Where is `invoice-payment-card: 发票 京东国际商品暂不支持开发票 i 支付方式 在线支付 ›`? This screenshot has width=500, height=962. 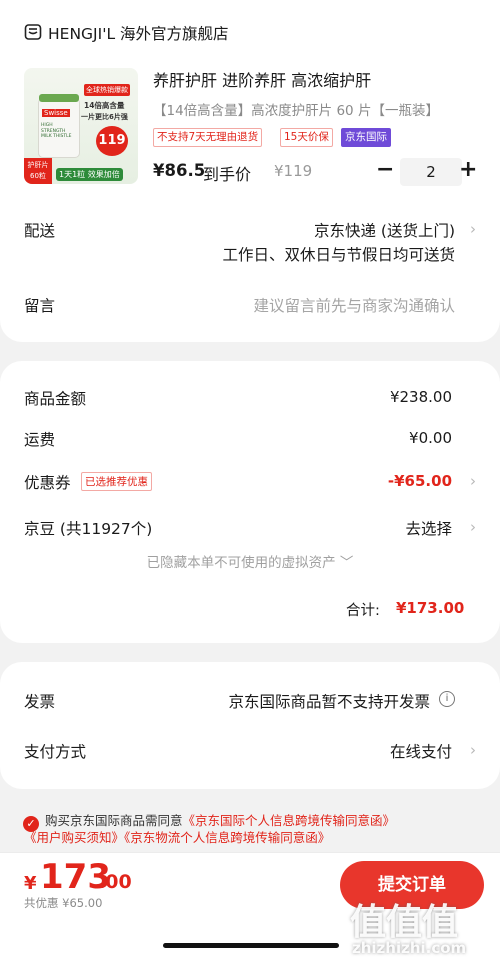 invoice-payment-card: 发票 京东国际商品暂不支持开发票 i 支付方式 在线支付 › is located at coordinates (250, 725).